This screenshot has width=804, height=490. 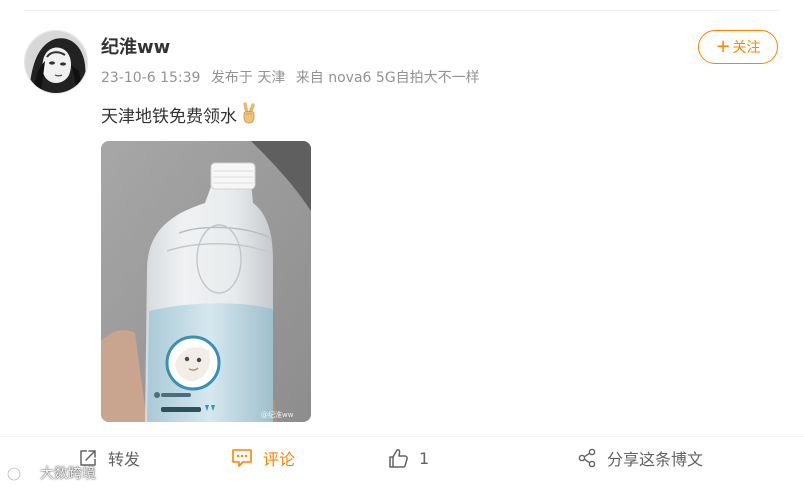 I want to click on watermark-logo-icon, so click(x=21, y=473).